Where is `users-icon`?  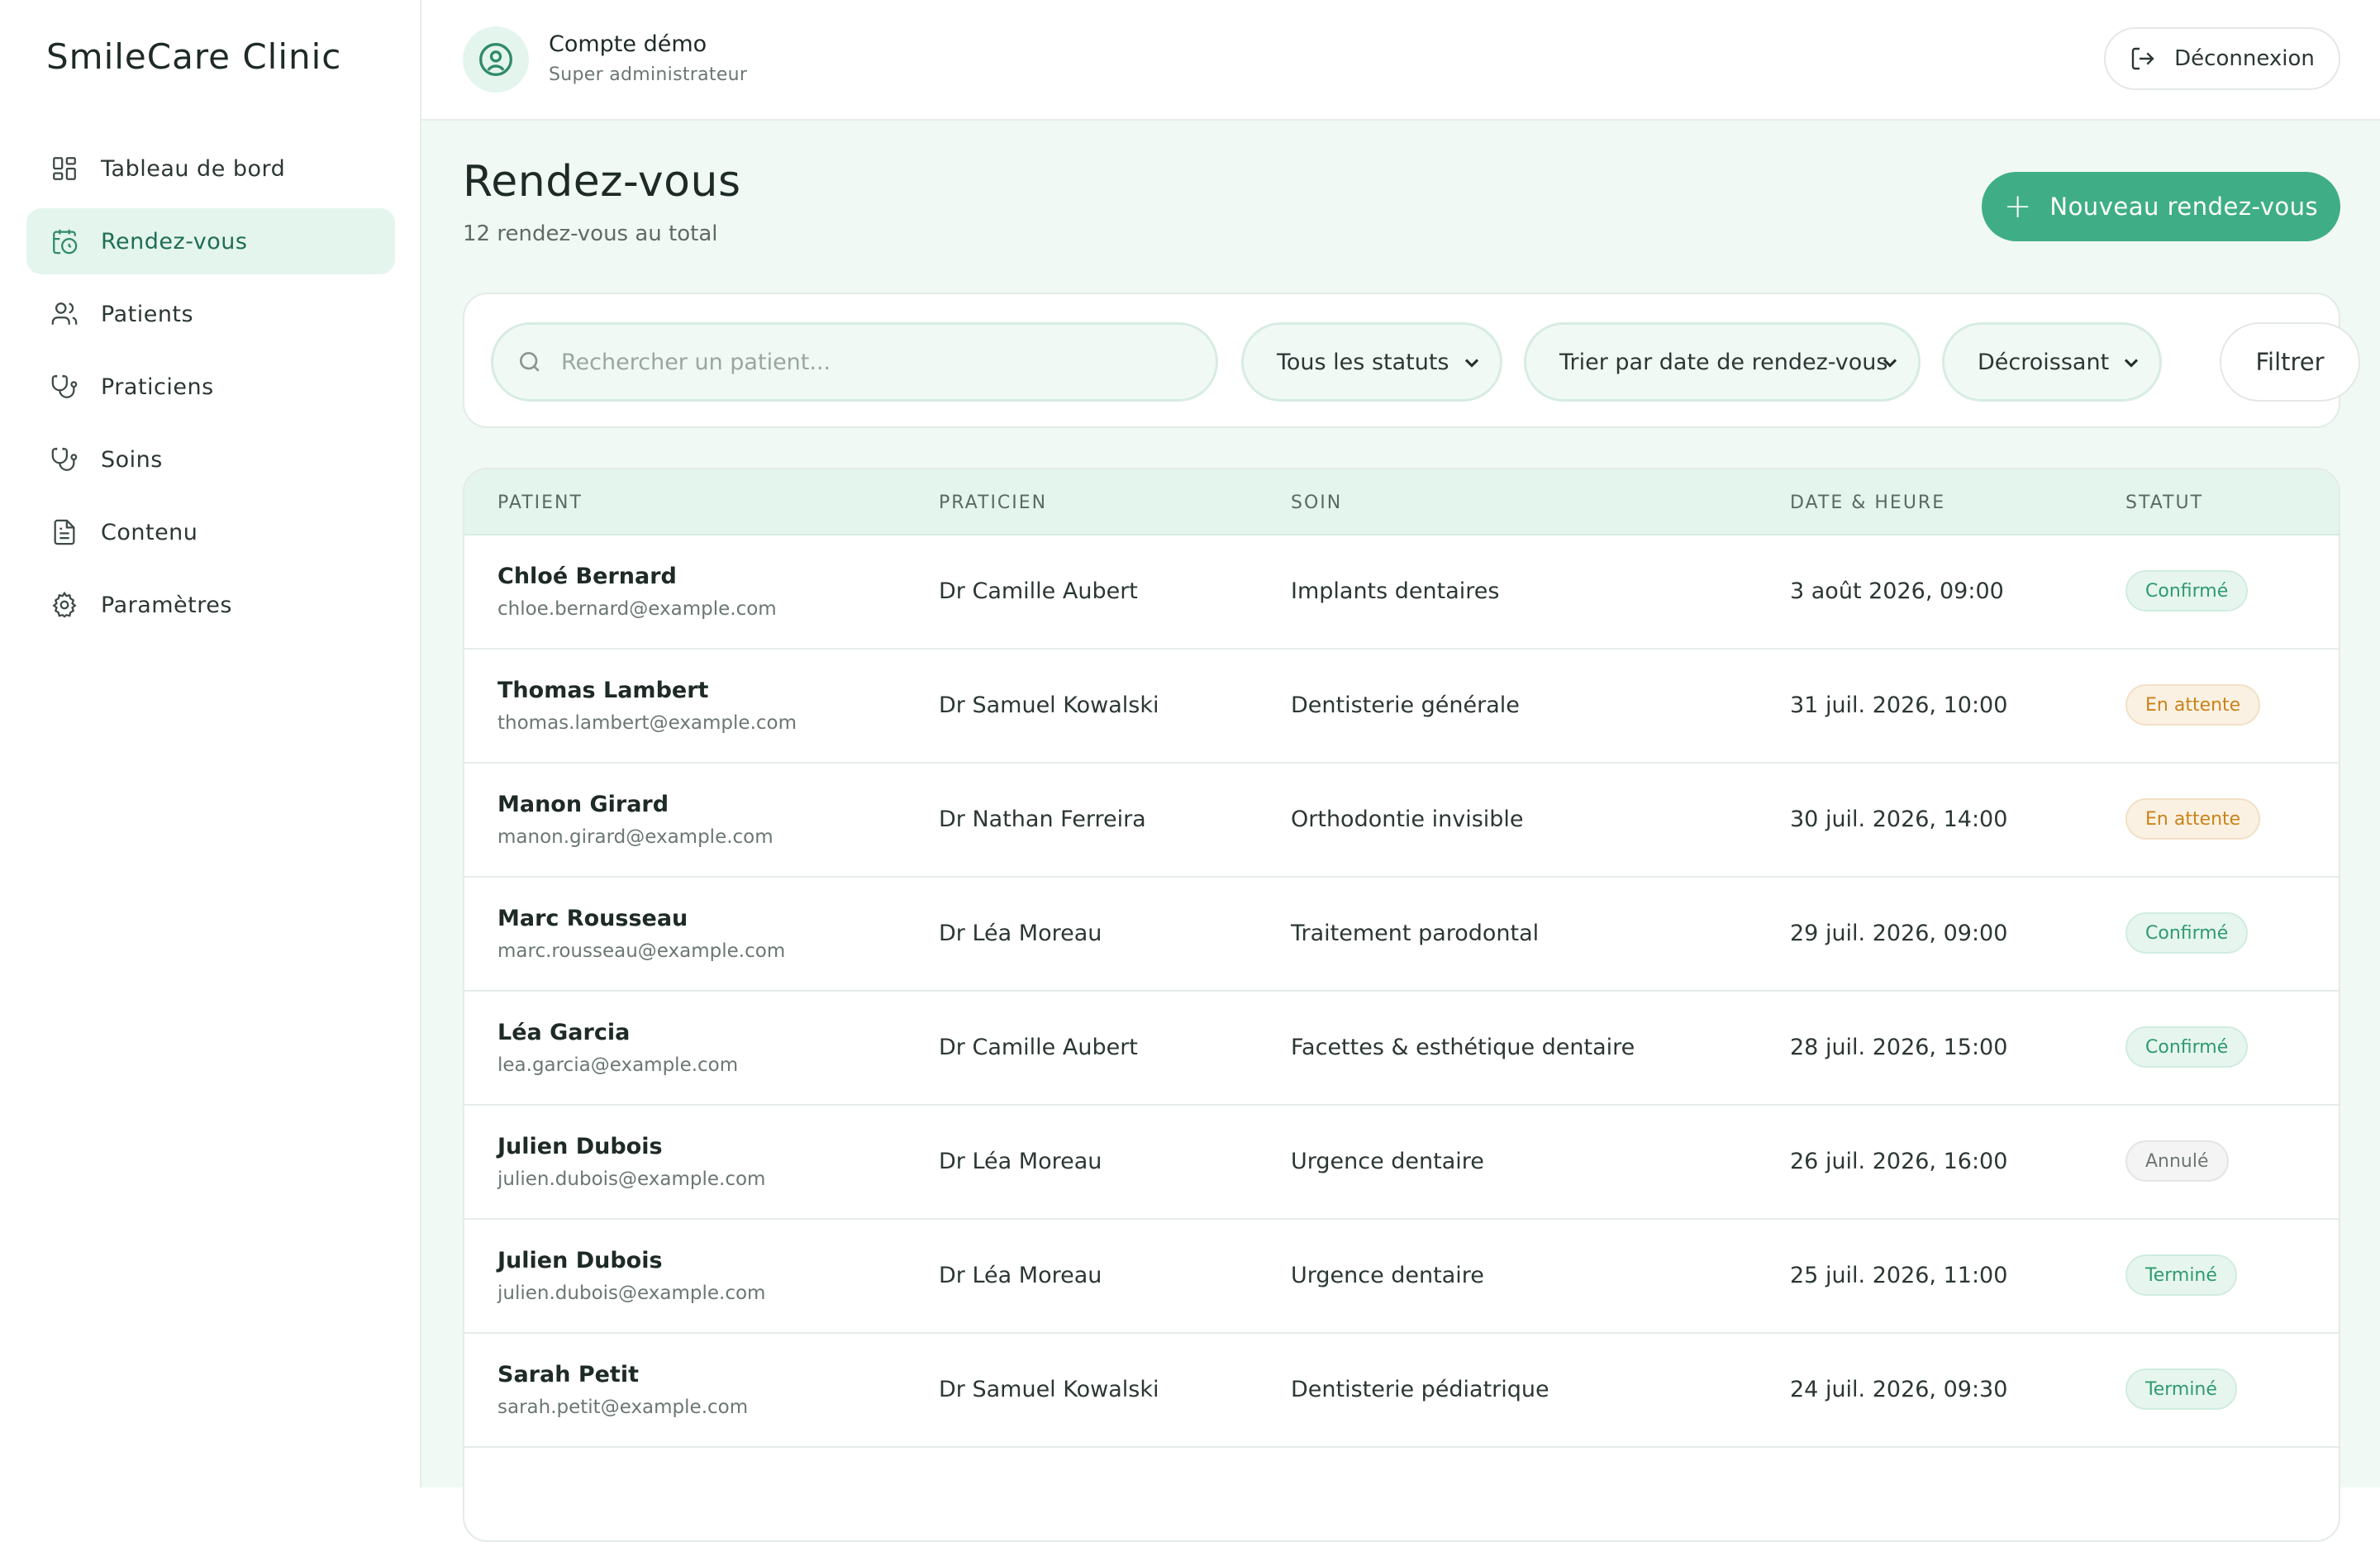 users-icon is located at coordinates (64, 314).